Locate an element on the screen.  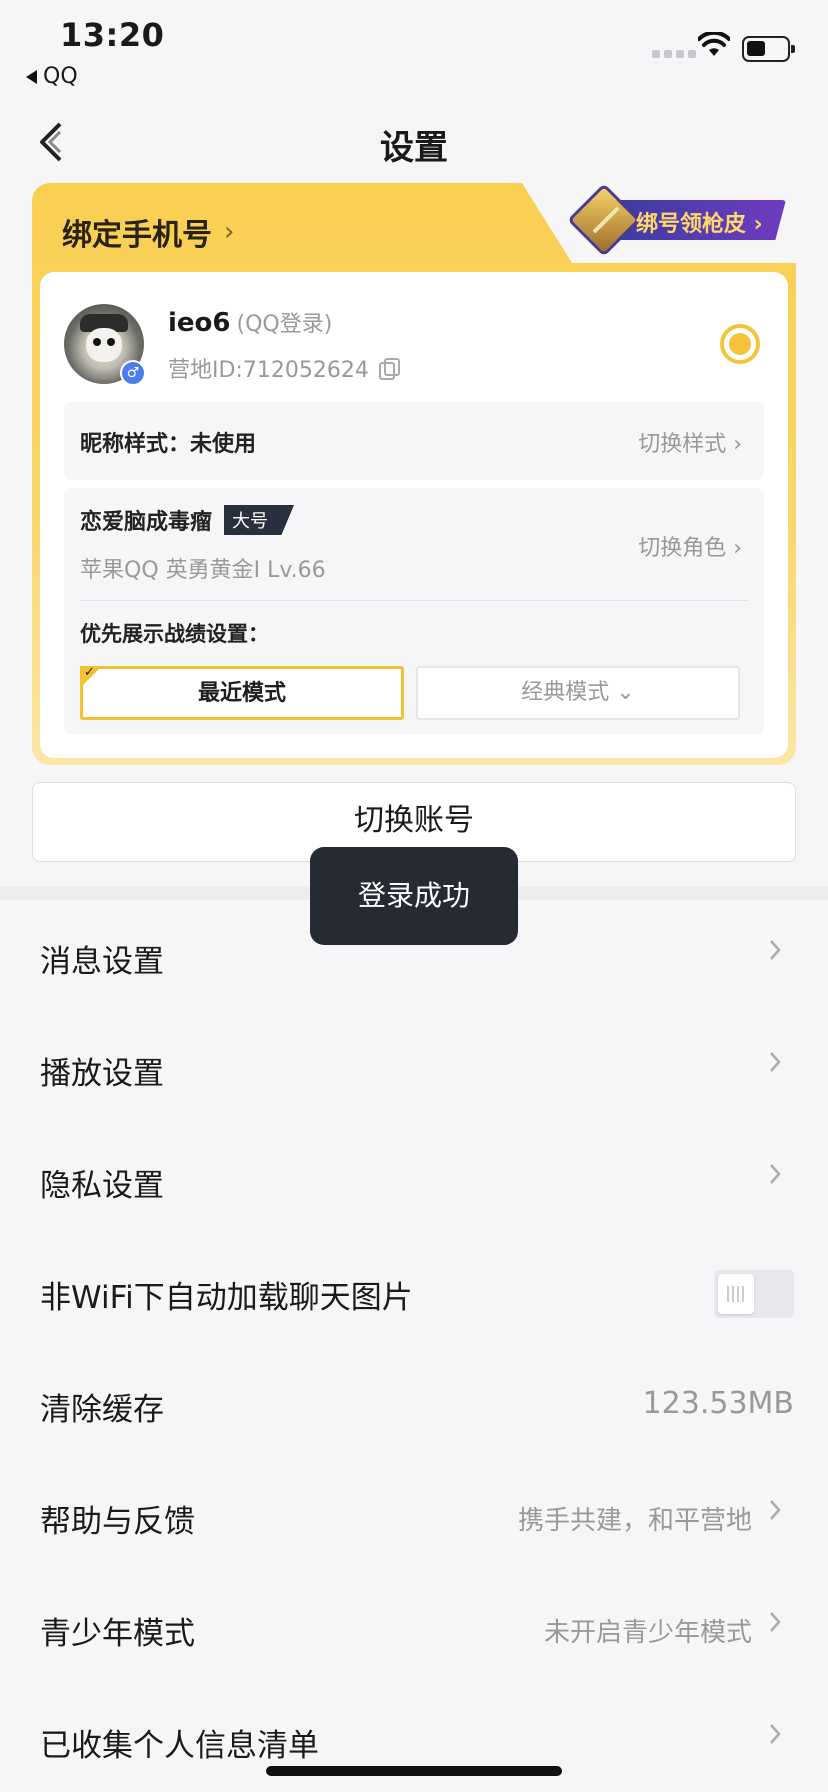
check-icon: ✓ is located at coordinates (89, 672).